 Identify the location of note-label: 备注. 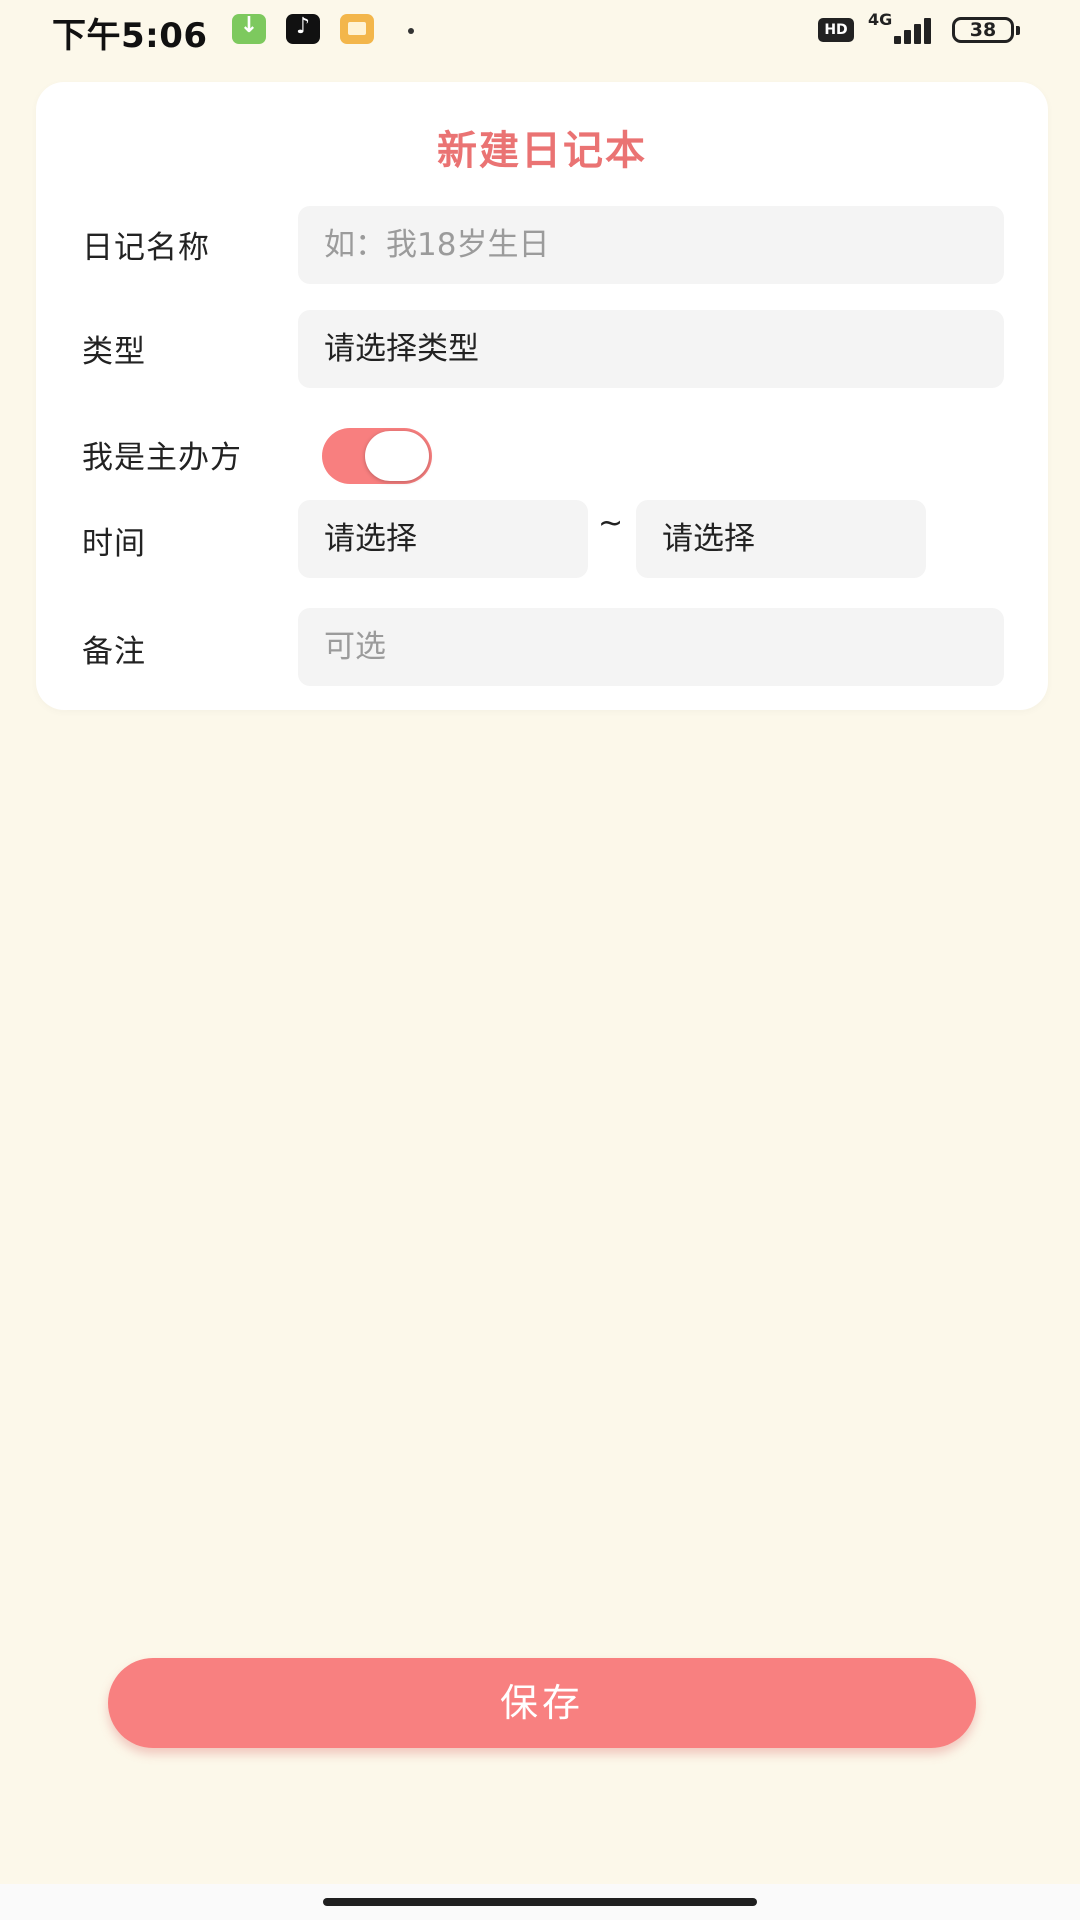
(114, 652).